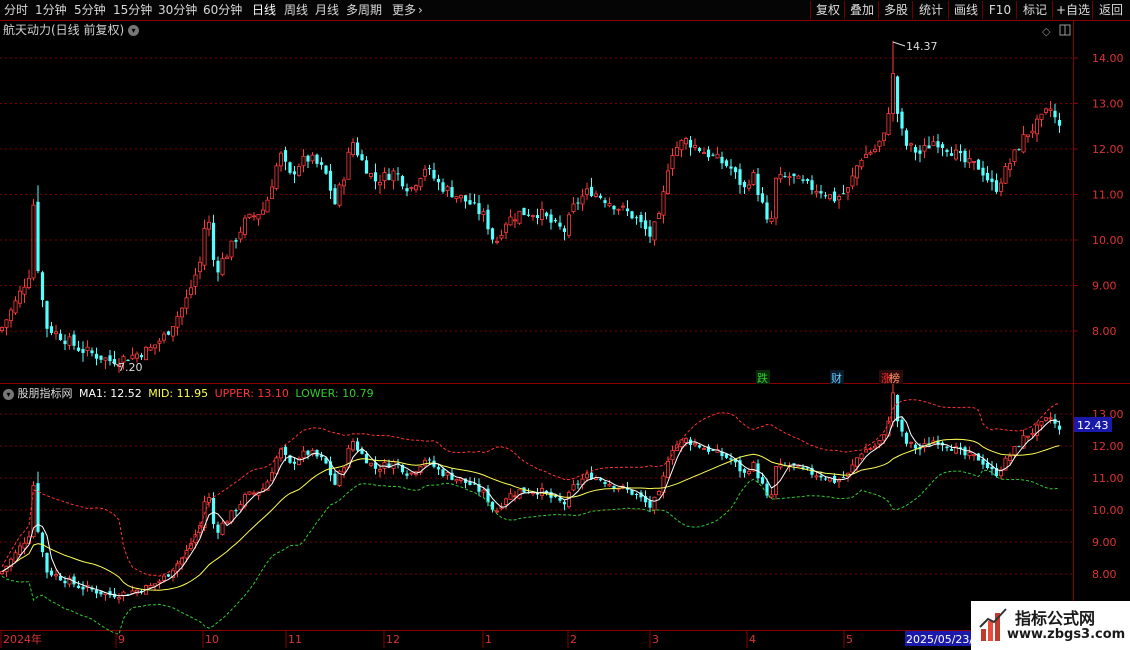  What do you see at coordinates (404, 10) in the screenshot?
I see `period-tab-more: 更多` at bounding box center [404, 10].